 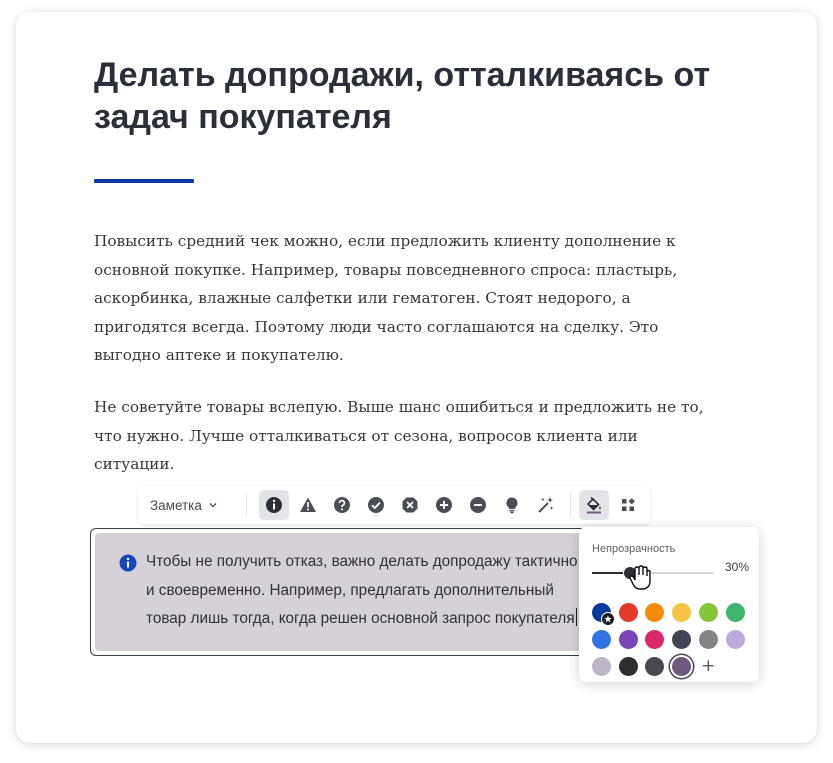 What do you see at coordinates (546, 505) in the screenshot?
I see `sparkle-icon` at bounding box center [546, 505].